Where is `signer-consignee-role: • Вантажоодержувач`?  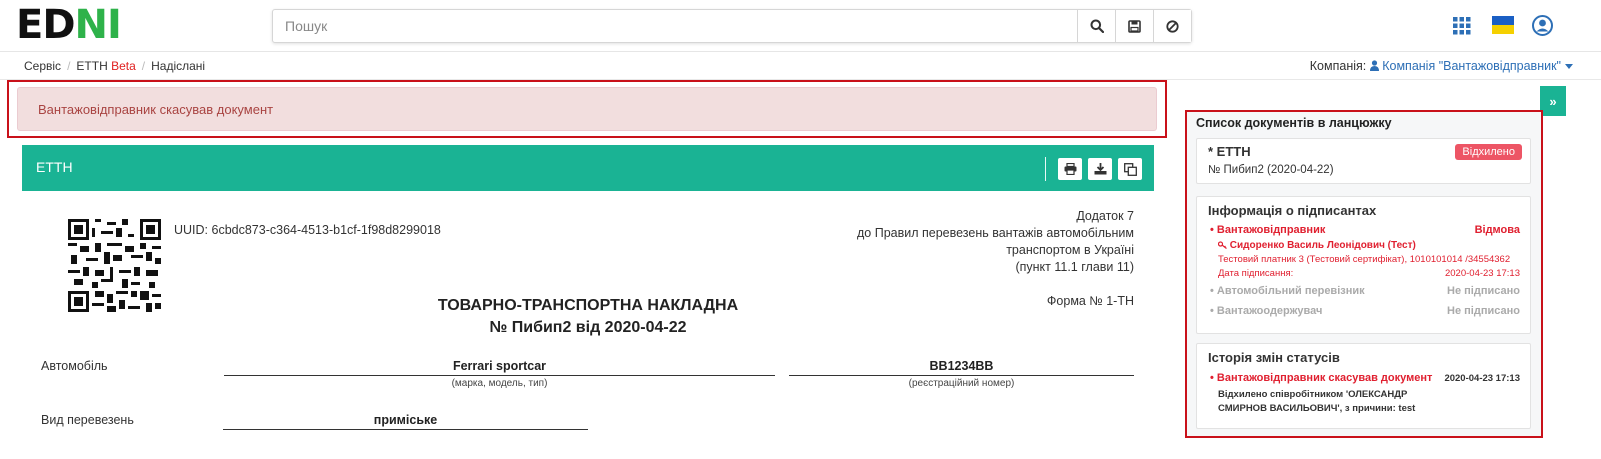 signer-consignee-role: • Вантажоодержувач is located at coordinates (1266, 311).